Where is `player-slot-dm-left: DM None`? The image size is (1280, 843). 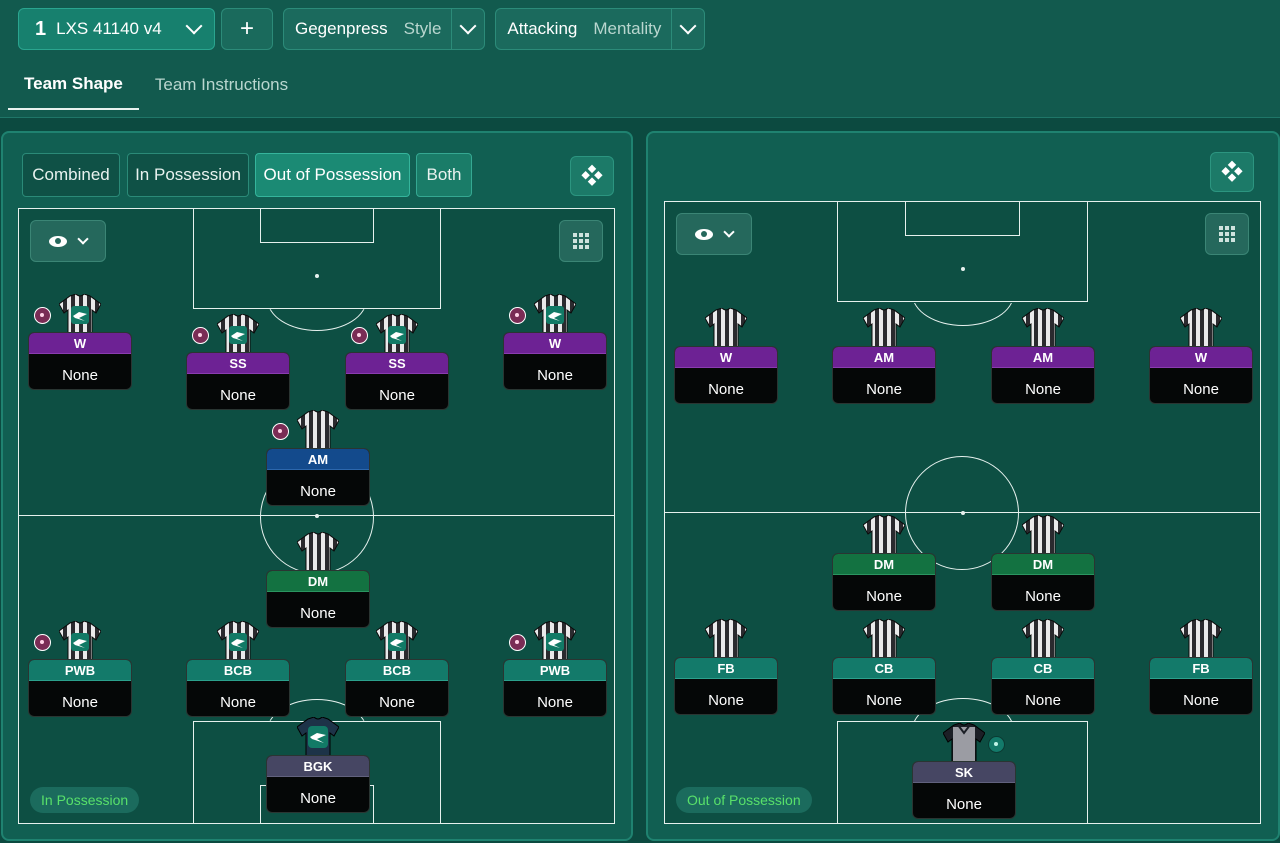
player-slot-dm-left: DM None is located at coordinates (884, 563).